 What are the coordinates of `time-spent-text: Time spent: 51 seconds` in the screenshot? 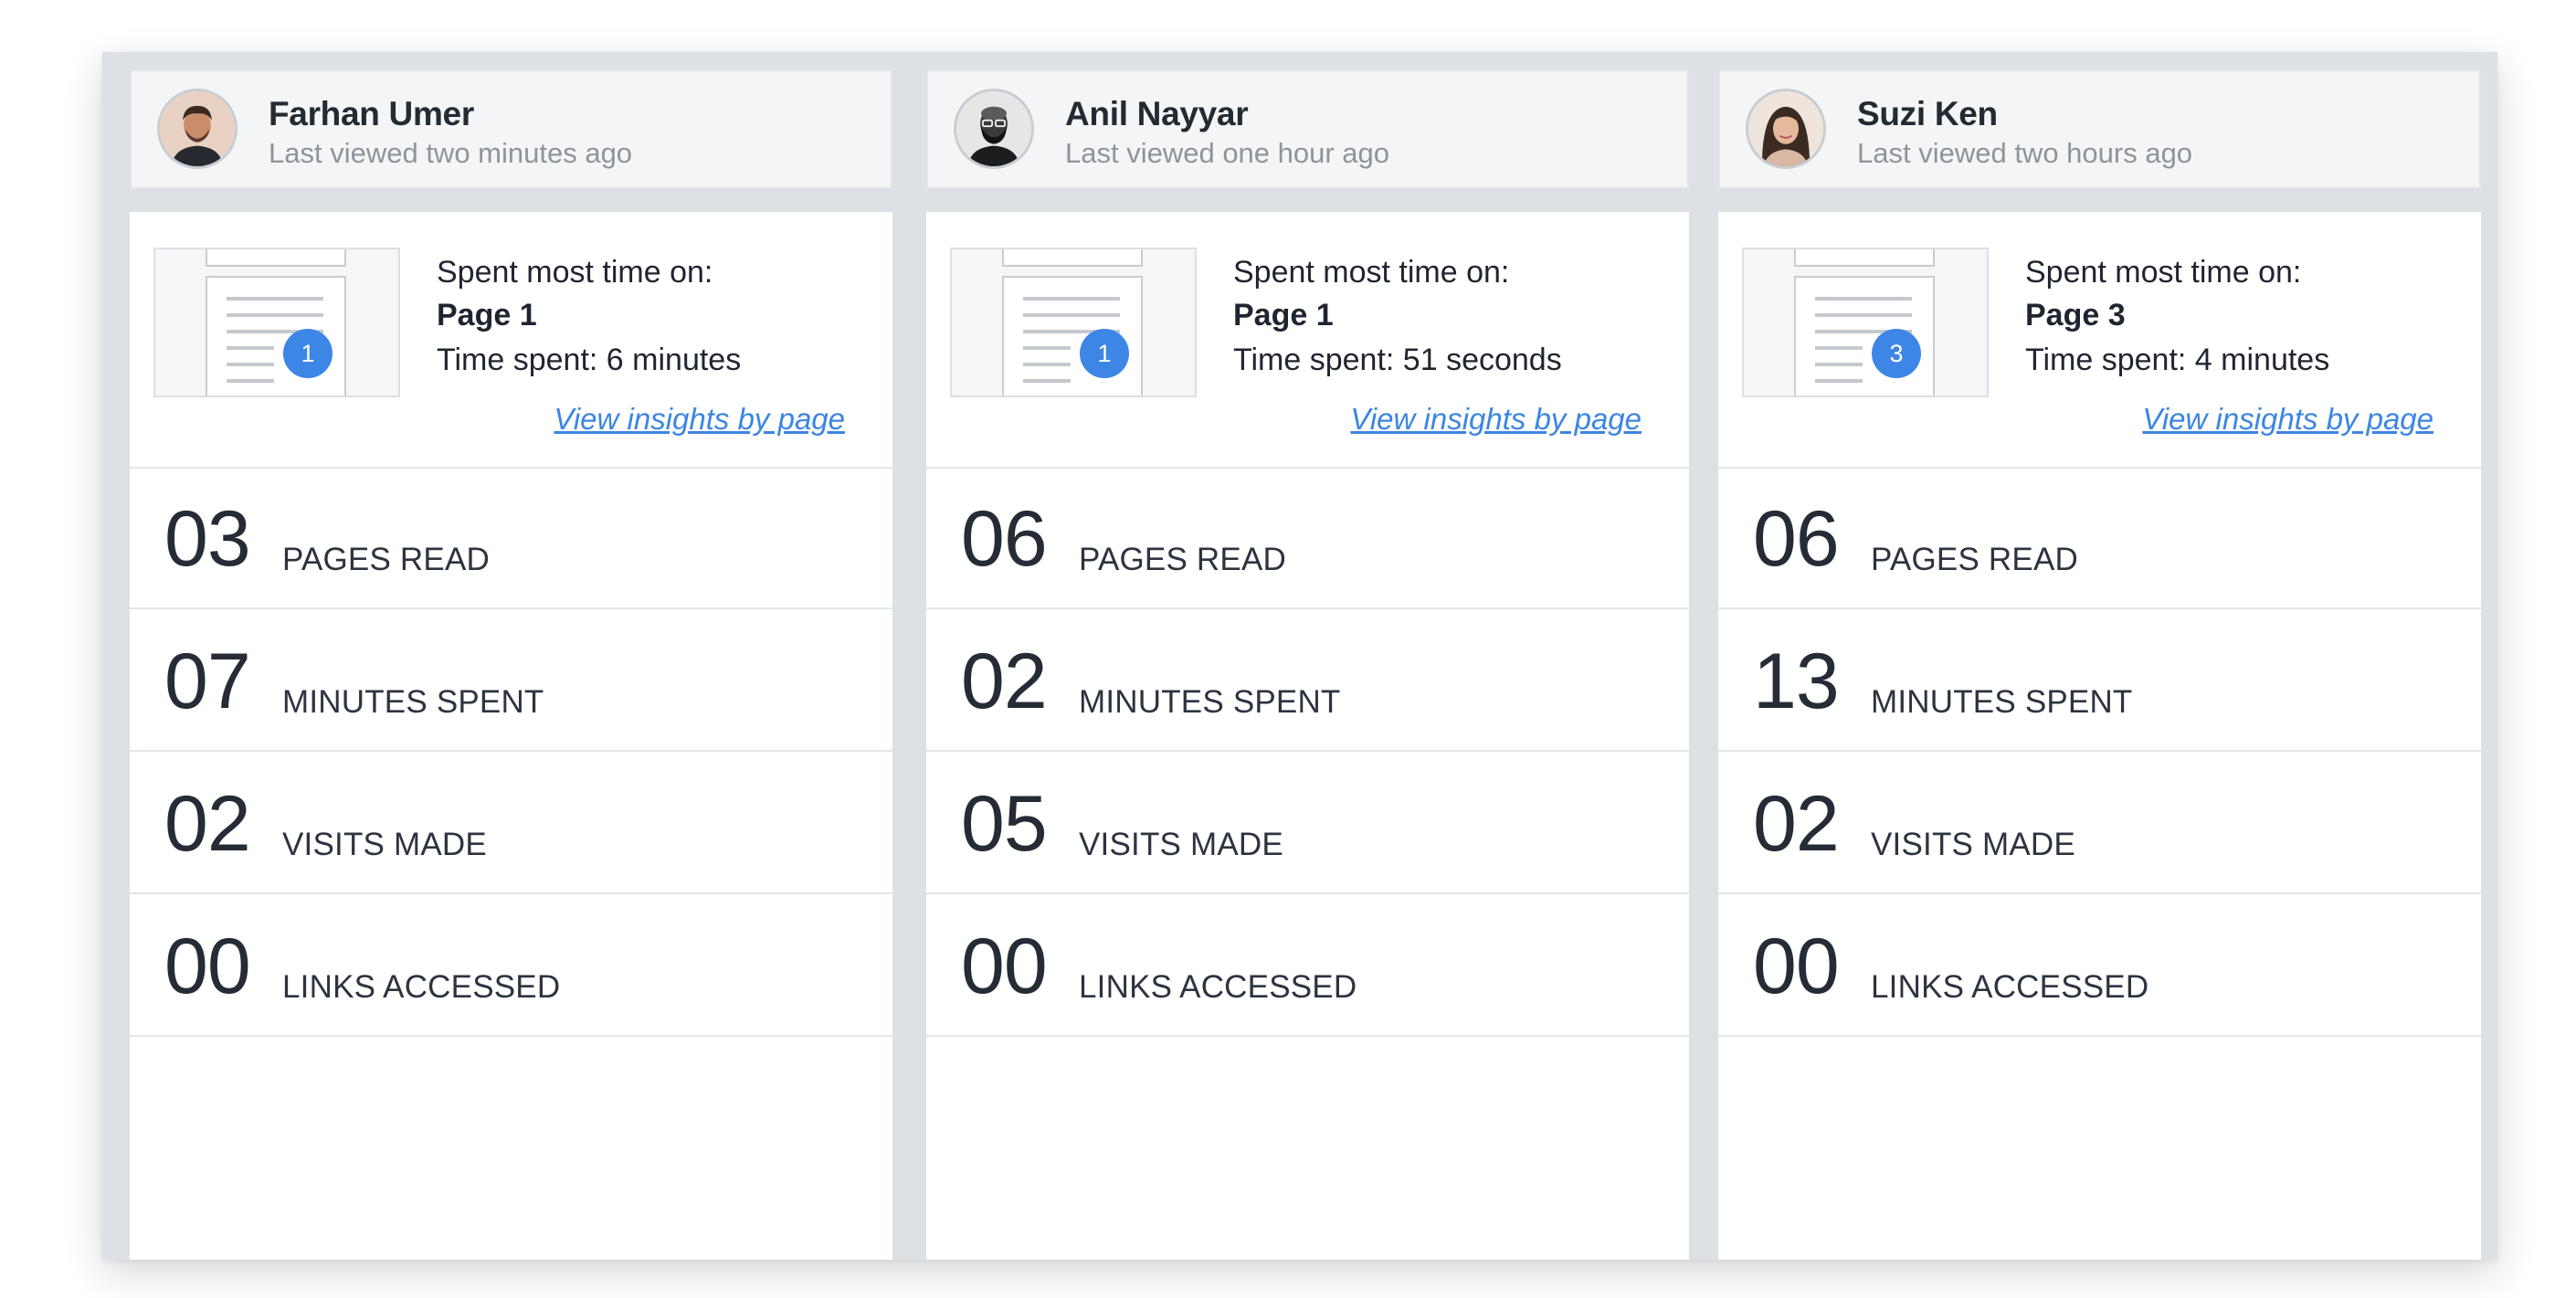 It's located at (1397, 360).